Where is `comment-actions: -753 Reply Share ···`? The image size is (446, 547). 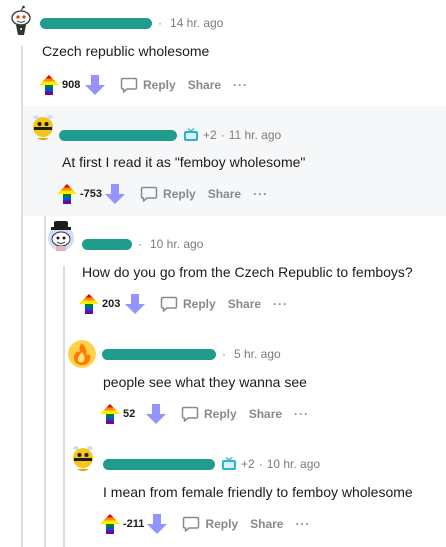 comment-actions: -753 Reply Share ··· is located at coordinates (162, 194).